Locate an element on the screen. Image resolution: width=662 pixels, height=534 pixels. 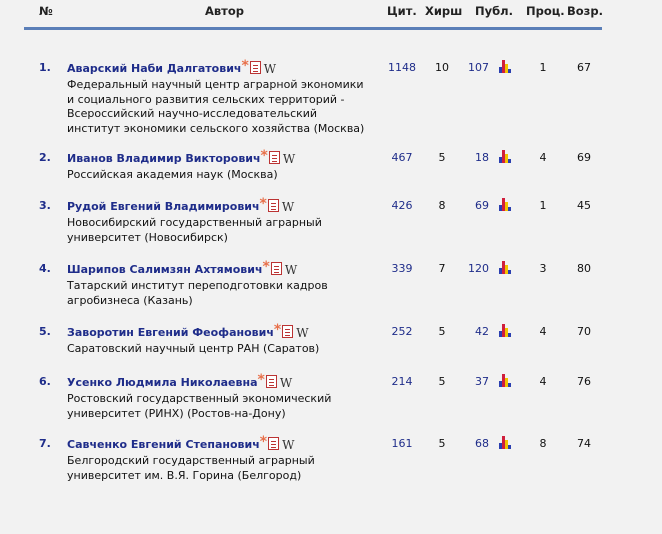
author-name: Аварский Наби Далгатович is located at coordinates (154, 68).